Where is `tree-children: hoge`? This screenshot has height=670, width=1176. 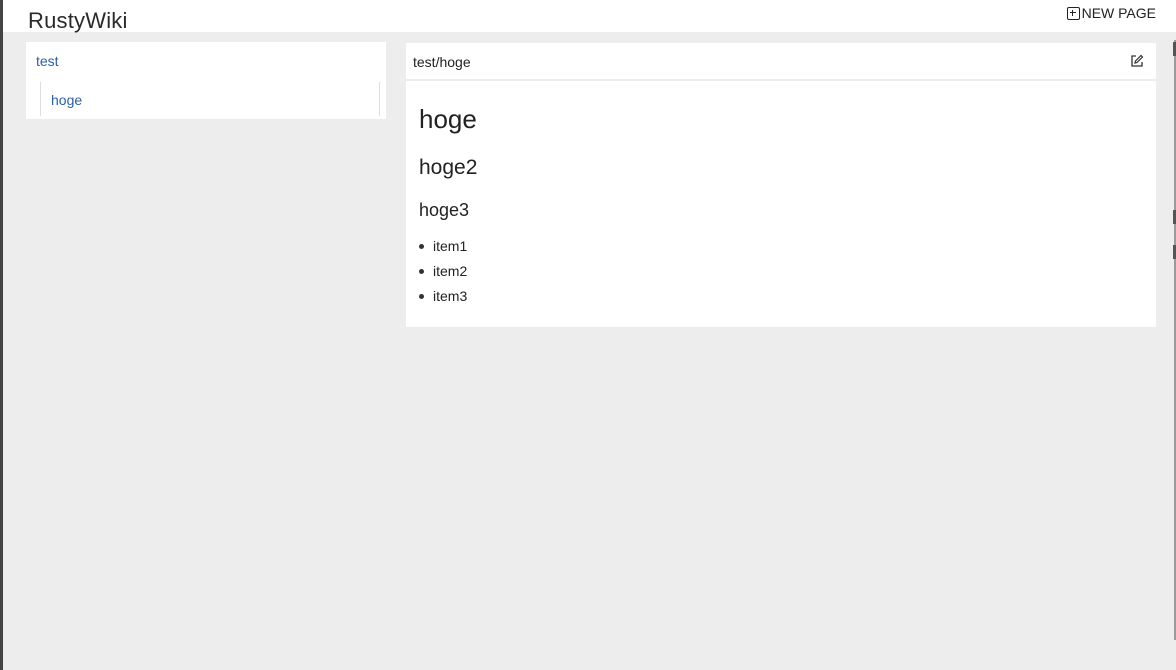 tree-children: hoge is located at coordinates (210, 99).